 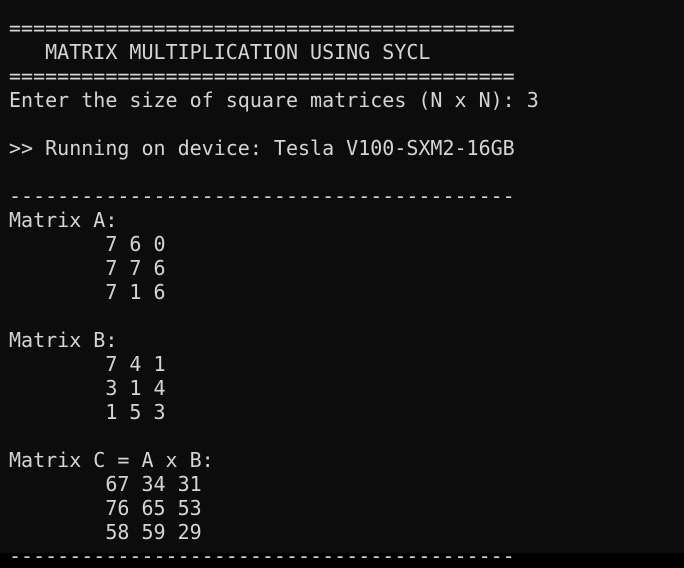 I want to click on terminal-line: 76 65 53, so click(x=105, y=508).